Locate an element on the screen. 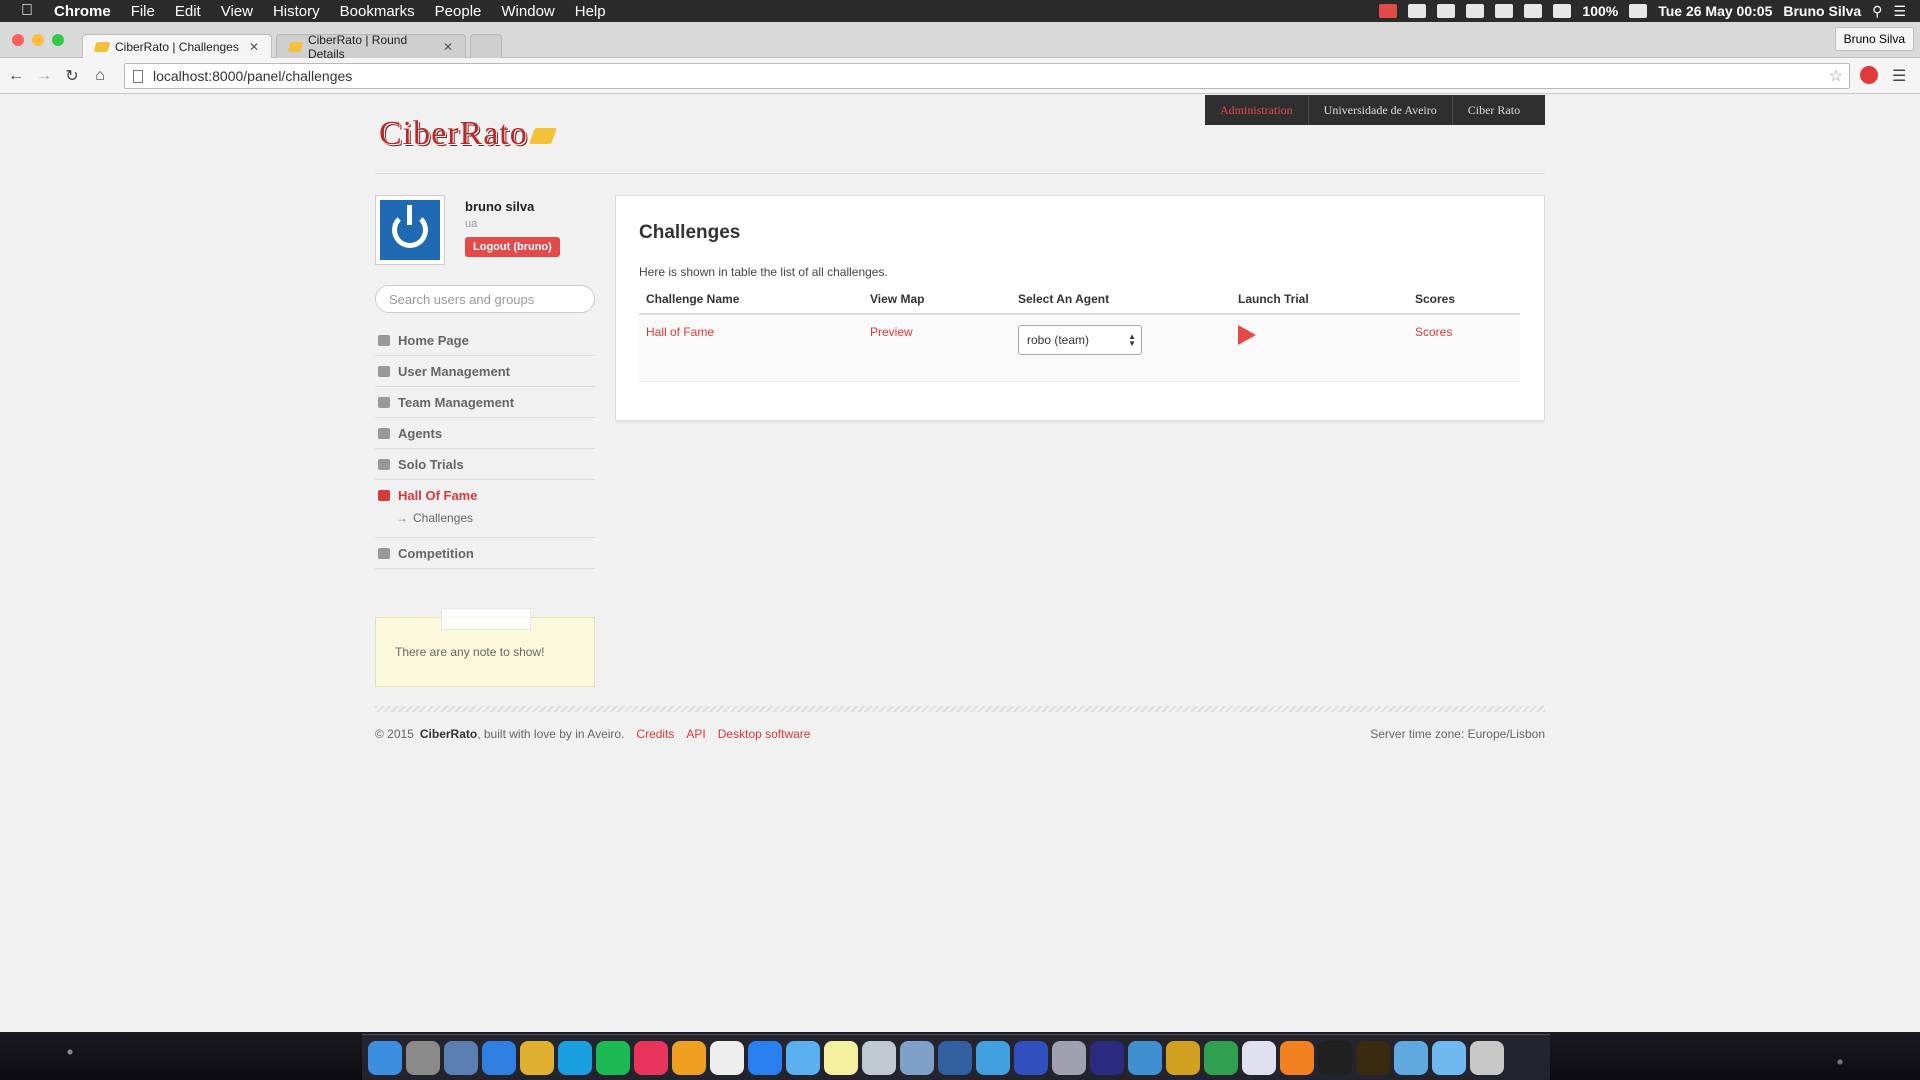 This screenshot has width=1920, height=1080. footer-link-api: API is located at coordinates (695, 734).